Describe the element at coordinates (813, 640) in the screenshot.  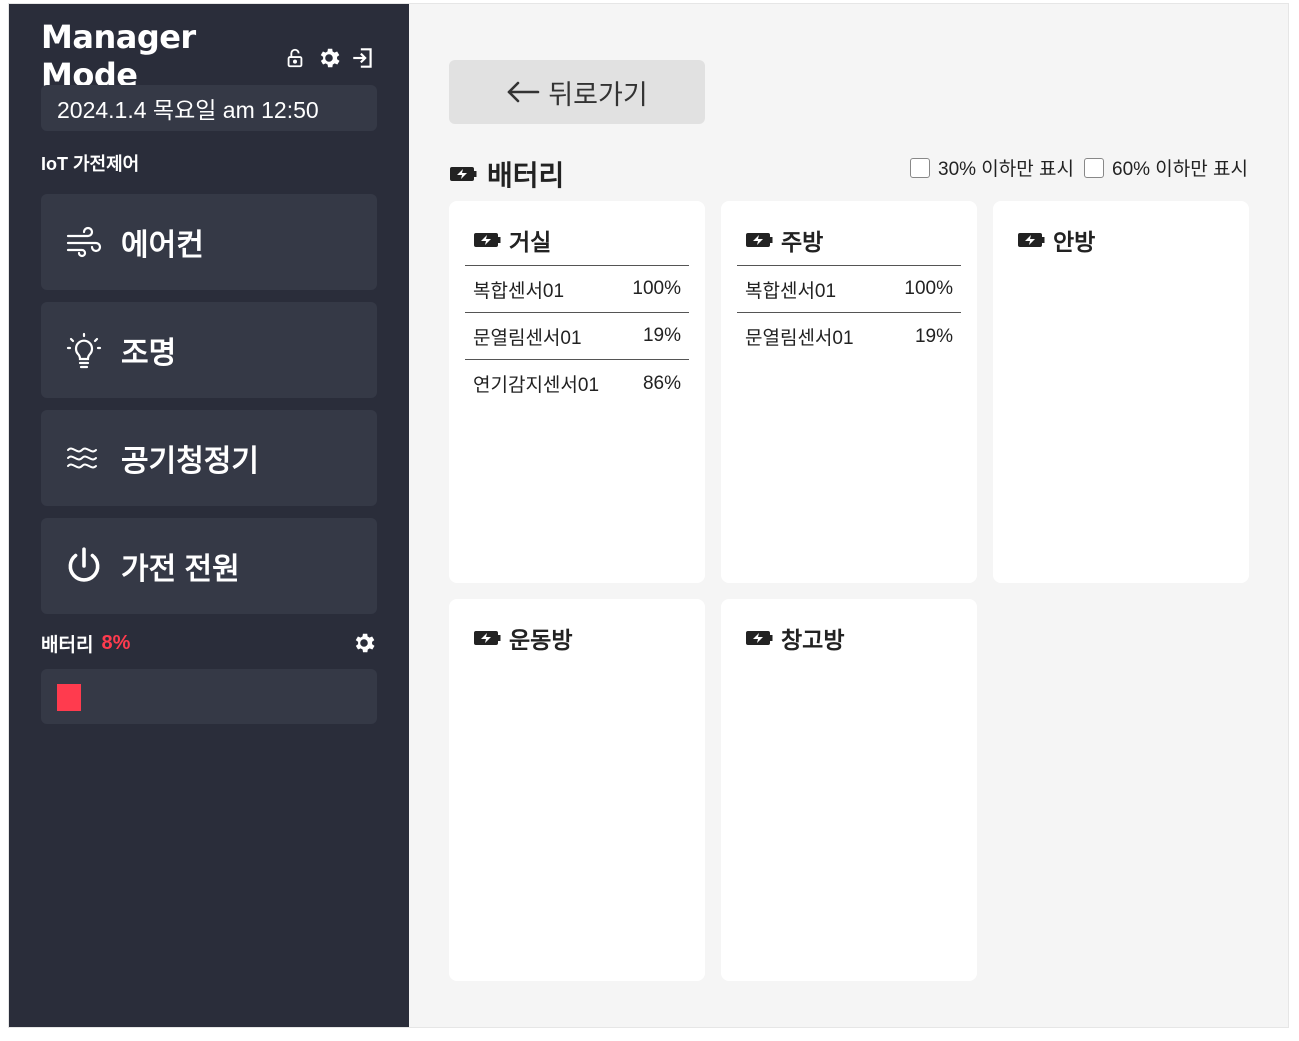
I see `room-name: 창고방` at that location.